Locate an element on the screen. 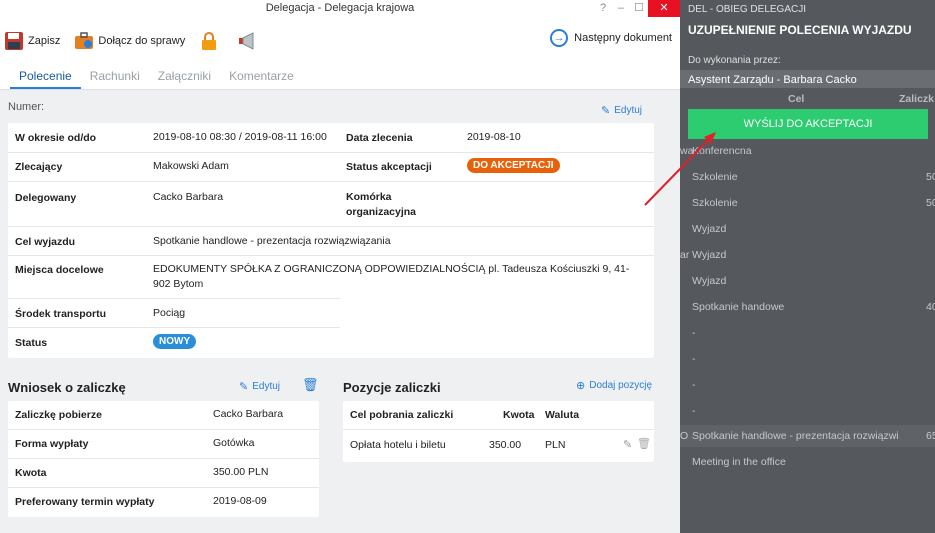  lock-icon is located at coordinates (209, 41).